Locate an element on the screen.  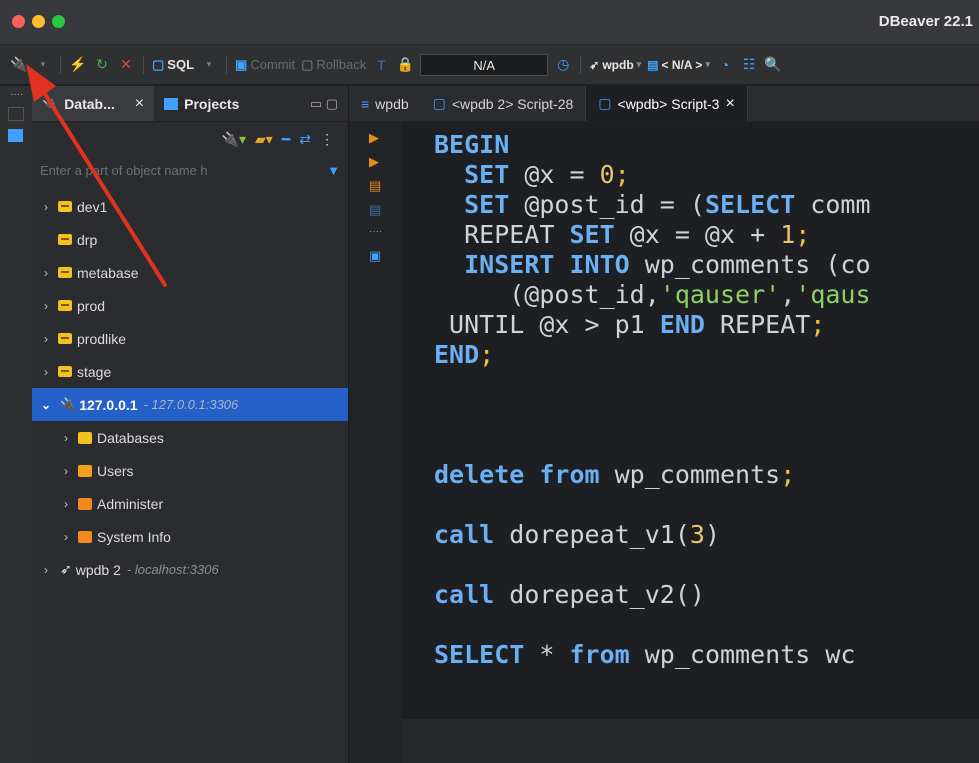
editor-side-toolbar: ▶ ▶ ▤ ▤ ···· ▣ is located at coordinates (375, 442).